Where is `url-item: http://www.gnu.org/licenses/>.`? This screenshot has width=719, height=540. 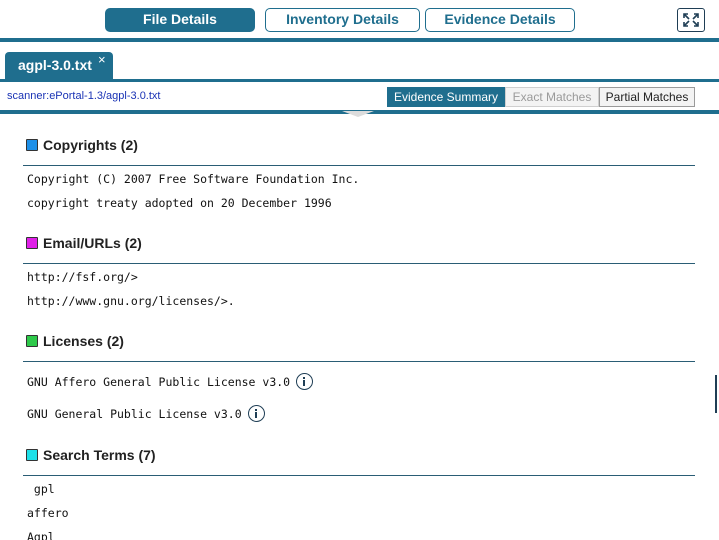
url-item: http://www.gnu.org/licenses/>. is located at coordinates (131, 301).